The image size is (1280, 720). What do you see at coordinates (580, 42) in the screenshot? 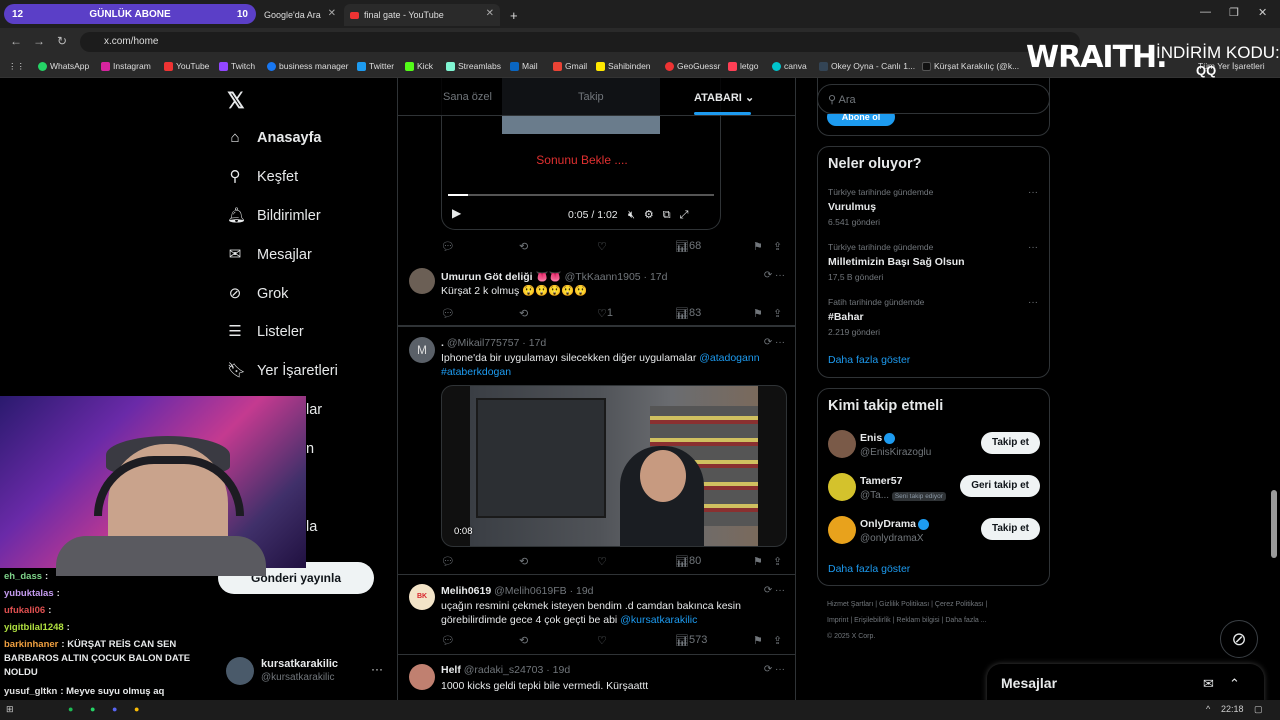
I see `url-input: x.com/home` at bounding box center [580, 42].